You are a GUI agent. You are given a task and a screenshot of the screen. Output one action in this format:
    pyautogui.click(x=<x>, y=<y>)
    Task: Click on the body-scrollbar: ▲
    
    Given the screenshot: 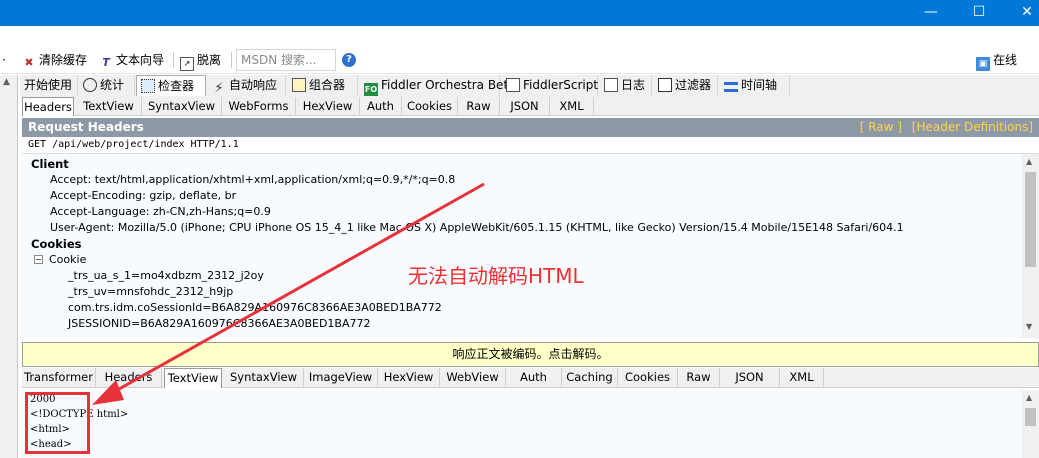 What is the action you would take?
    pyautogui.click(x=1030, y=424)
    